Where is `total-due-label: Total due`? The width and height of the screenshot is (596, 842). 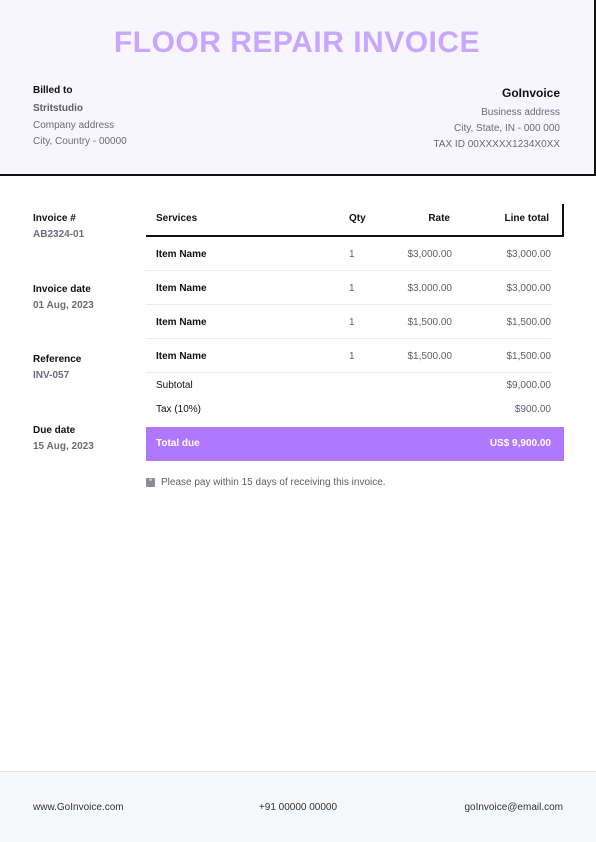
total-due-label: Total due is located at coordinates (178, 443).